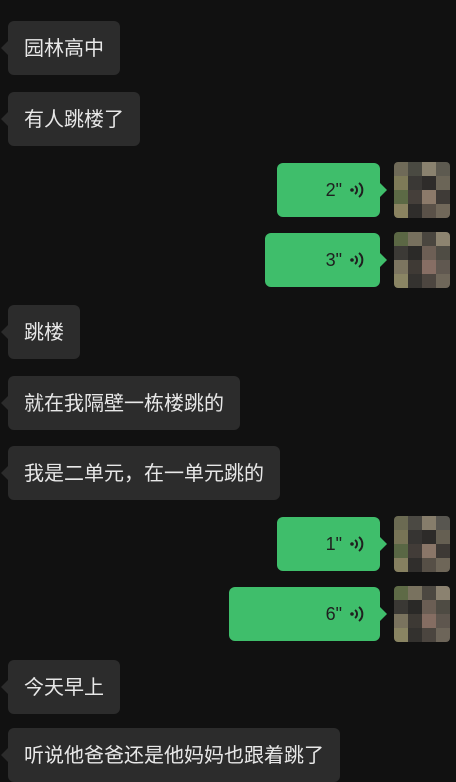 The image size is (456, 782). What do you see at coordinates (40, 332) in the screenshot?
I see `incoming-message: 跳楼` at bounding box center [40, 332].